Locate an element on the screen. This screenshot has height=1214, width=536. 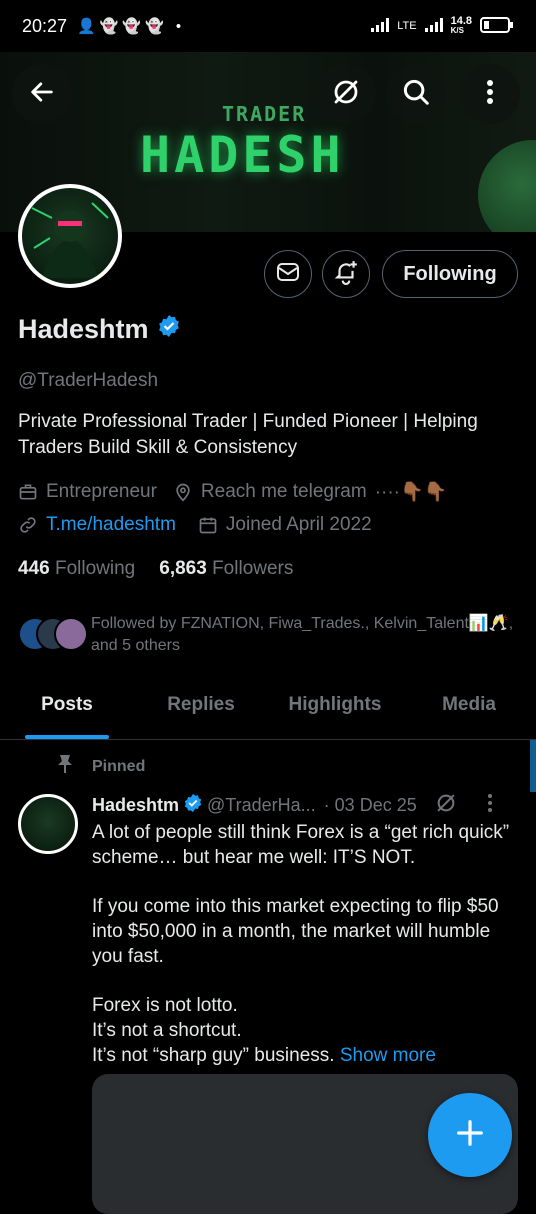
location-emoji: ····👇🏾👇🏾 is located at coordinates (411, 492).